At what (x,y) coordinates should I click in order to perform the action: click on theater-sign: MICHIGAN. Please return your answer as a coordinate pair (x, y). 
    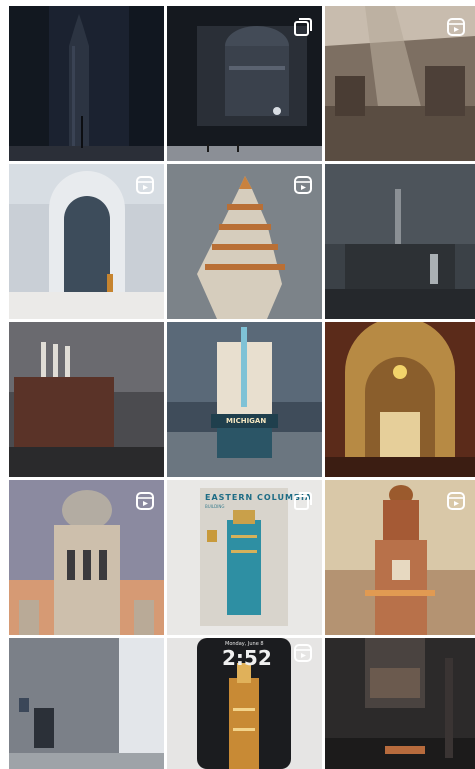
    Looking at the image, I should click on (246, 421).